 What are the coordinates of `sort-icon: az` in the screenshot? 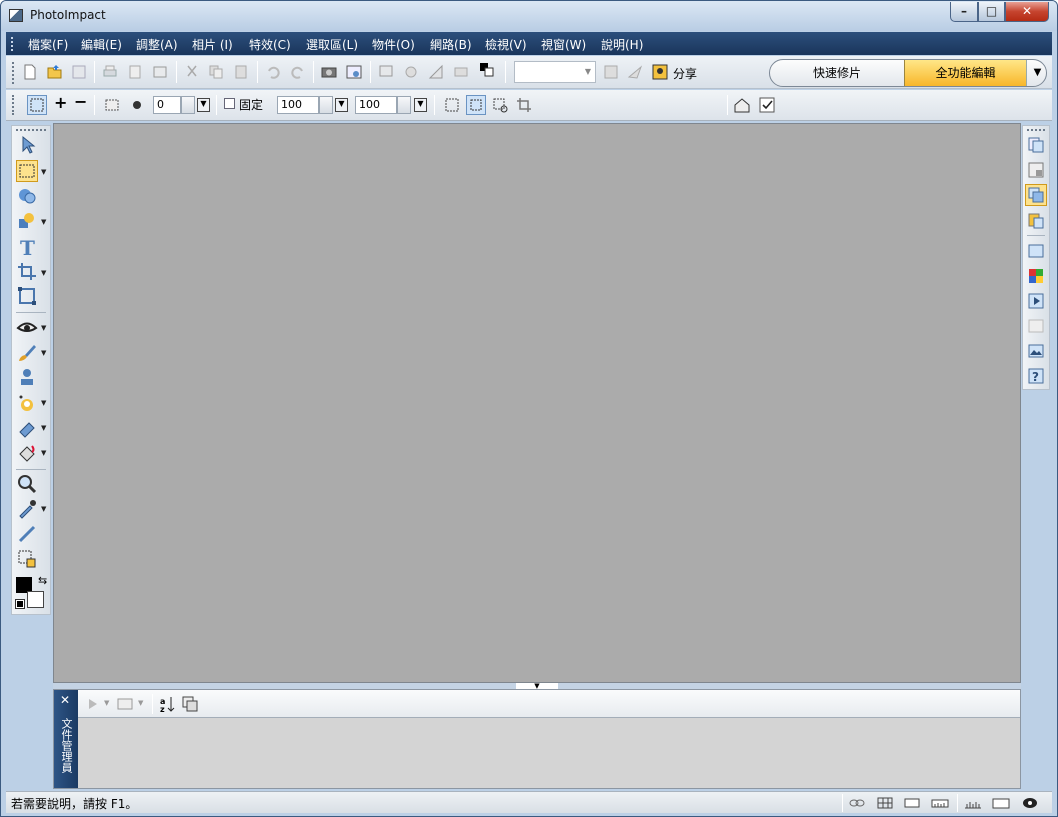 It's located at (168, 704).